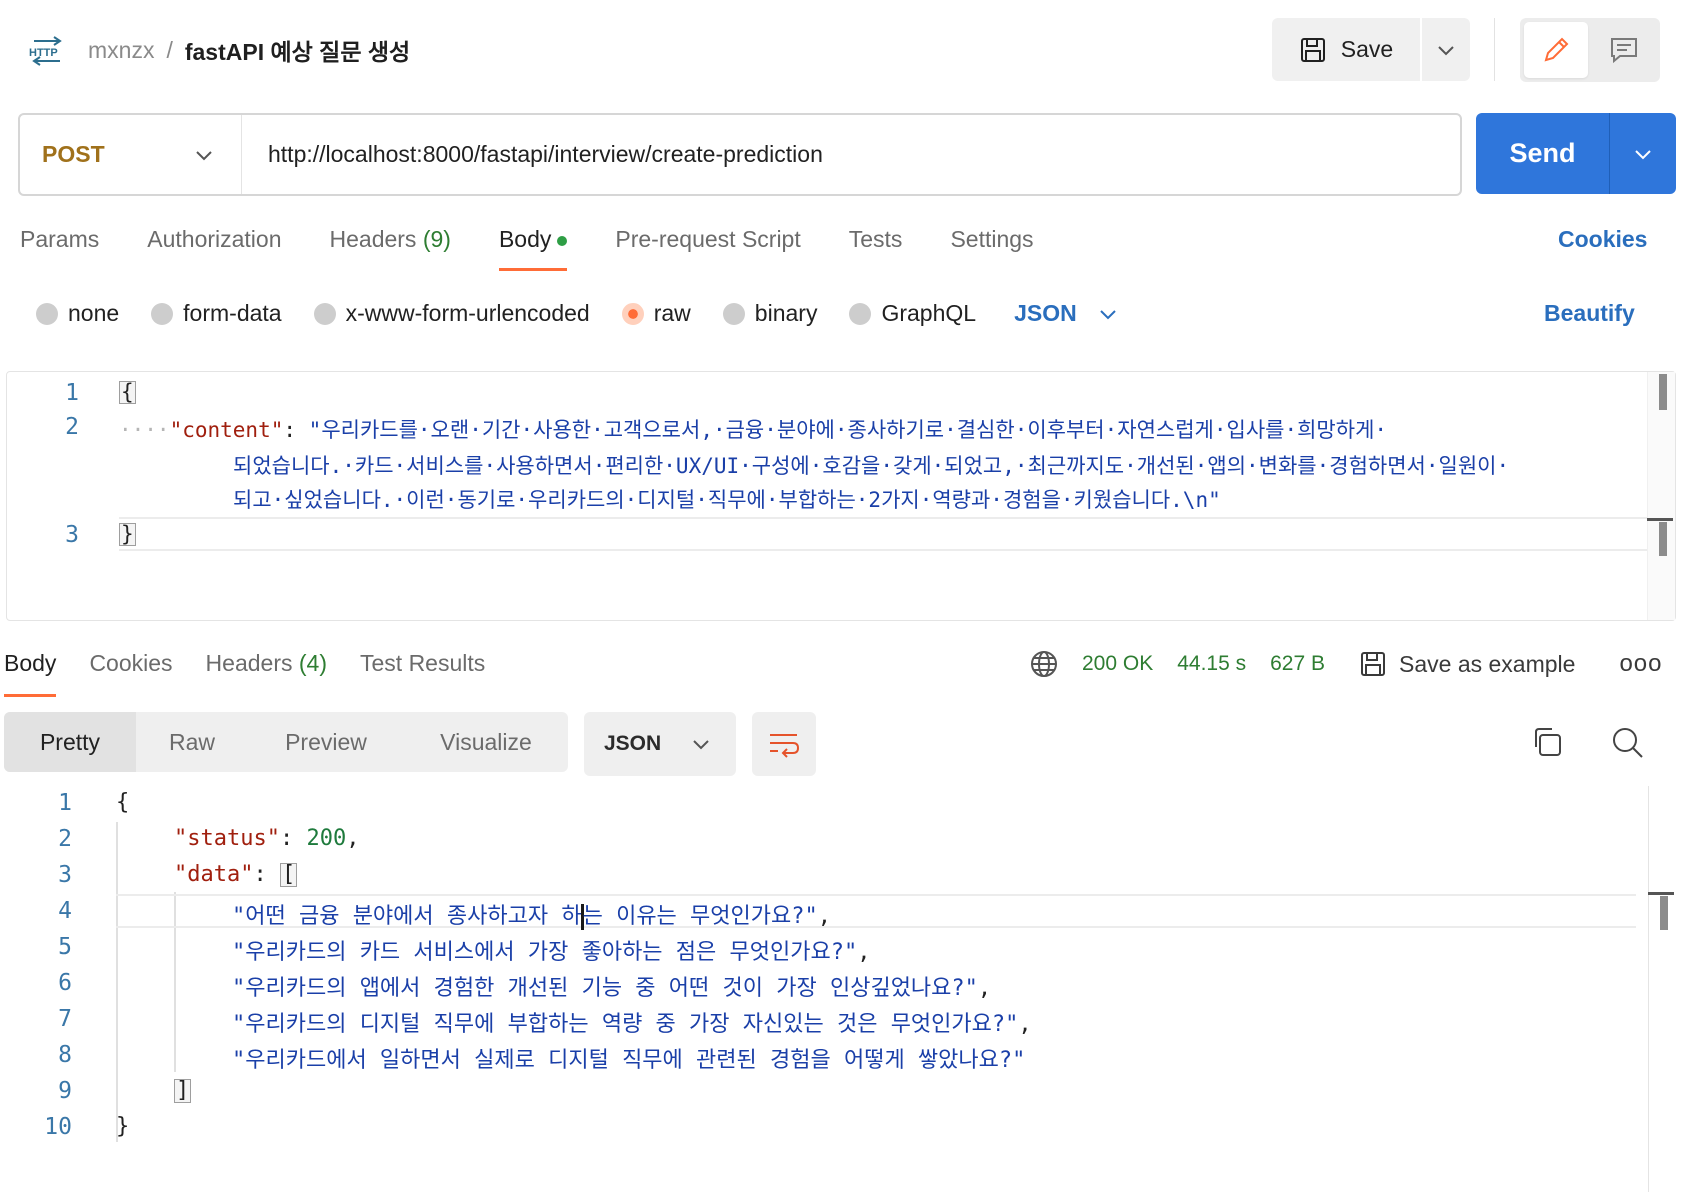 The height and width of the screenshot is (1192, 1692). Describe the element at coordinates (65, 1091) in the screenshot. I see `line-number: 9` at that location.